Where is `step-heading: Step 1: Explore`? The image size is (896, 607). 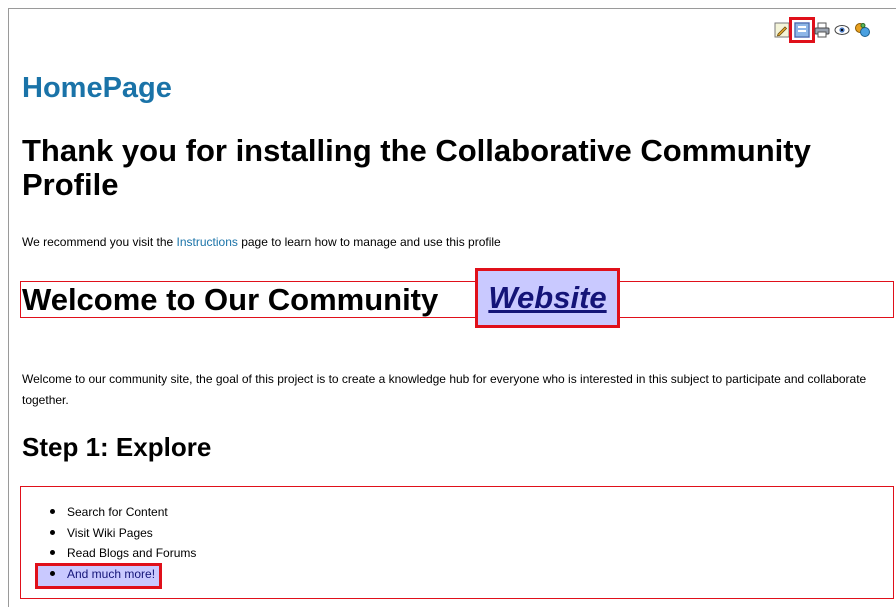 step-heading: Step 1: Explore is located at coordinates (117, 447).